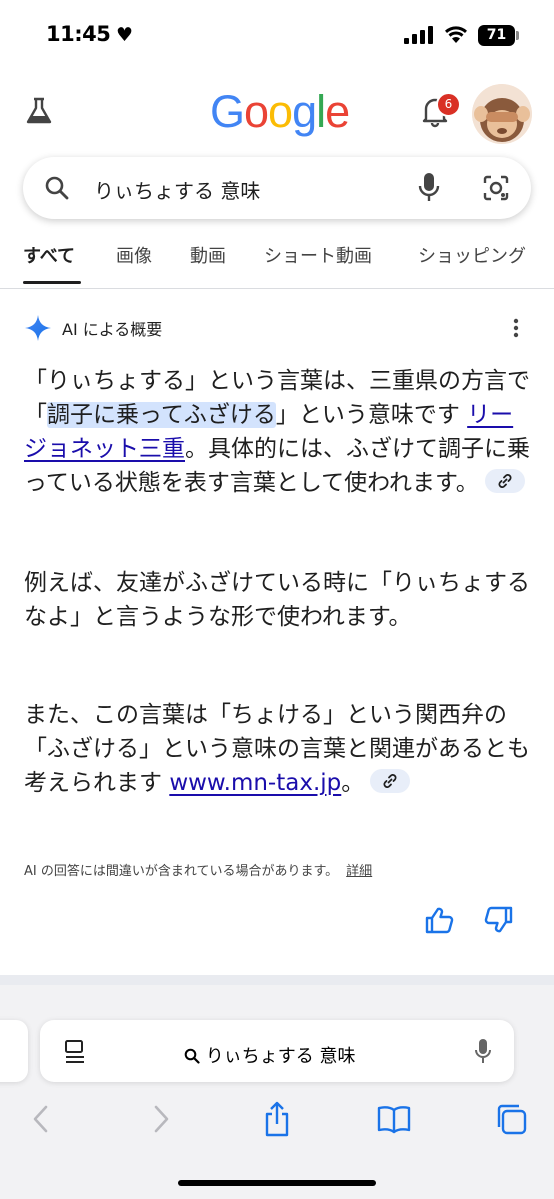 The height and width of the screenshot is (1199, 554). I want to click on tab-short-videos: ショート動画, so click(318, 255).